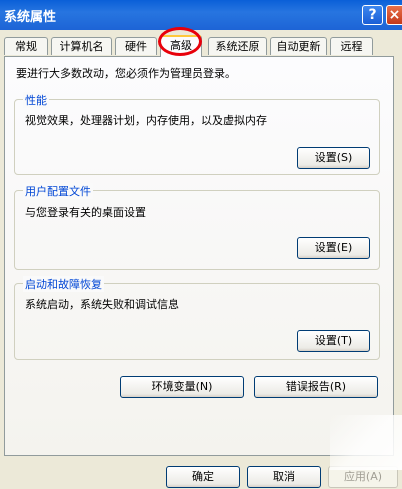 The width and height of the screenshot is (402, 489). Describe the element at coordinates (63, 284) in the screenshot. I see `startup-recovery-group-title: 启动和故障恢复` at that location.